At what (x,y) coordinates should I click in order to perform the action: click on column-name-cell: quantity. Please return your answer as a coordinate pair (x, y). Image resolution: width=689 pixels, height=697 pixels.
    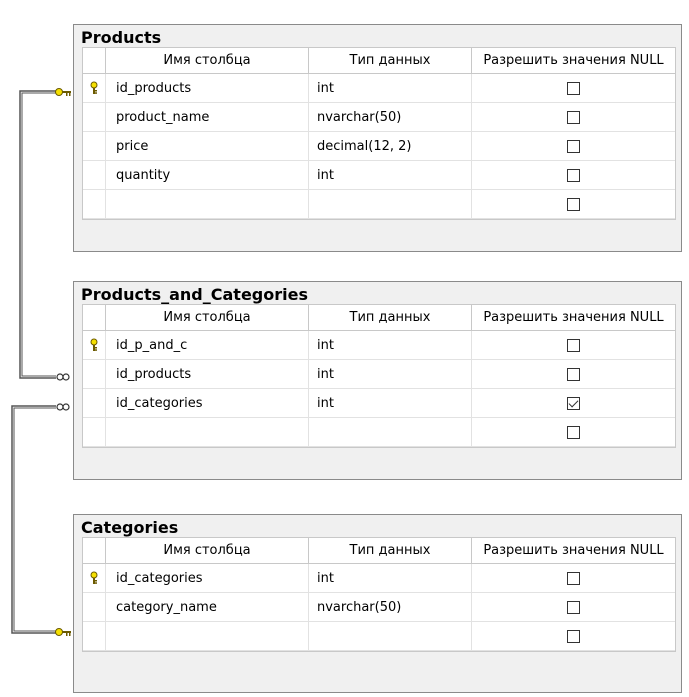
    Looking at the image, I should click on (207, 175).